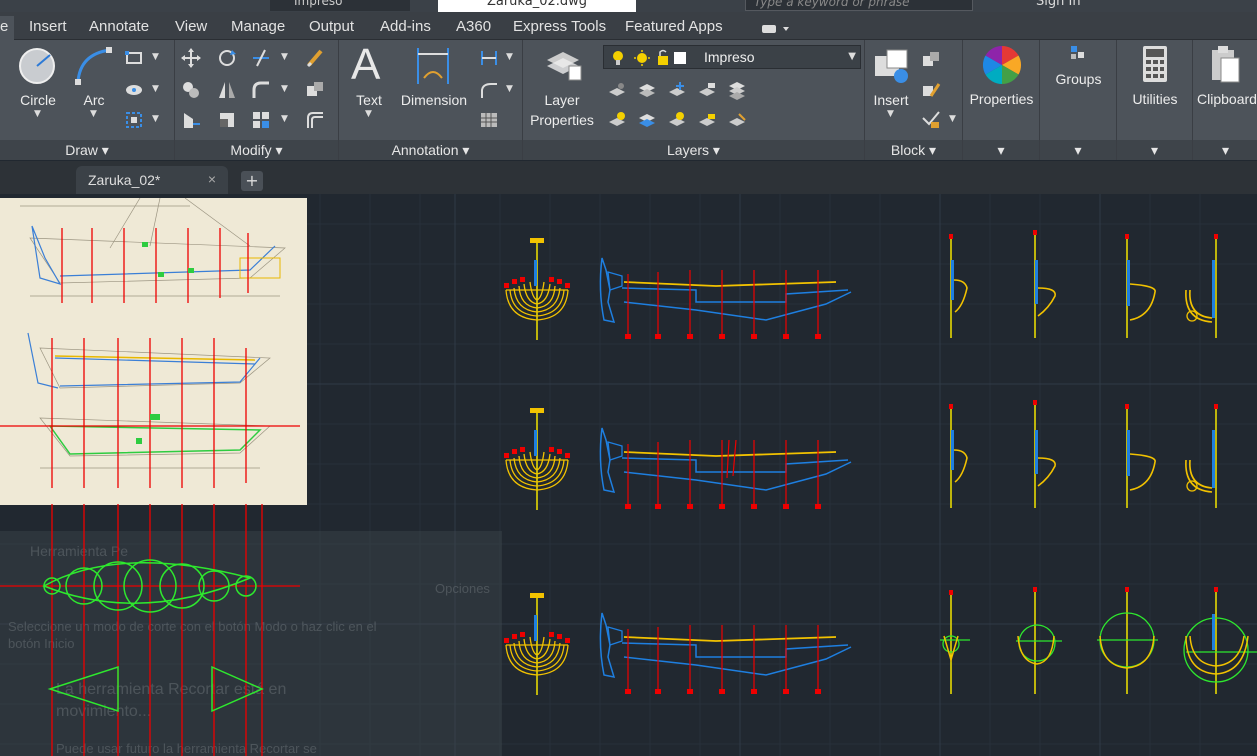 The image size is (1257, 756). Describe the element at coordinates (931, 60) in the screenshot. I see `create-block-icon` at that location.